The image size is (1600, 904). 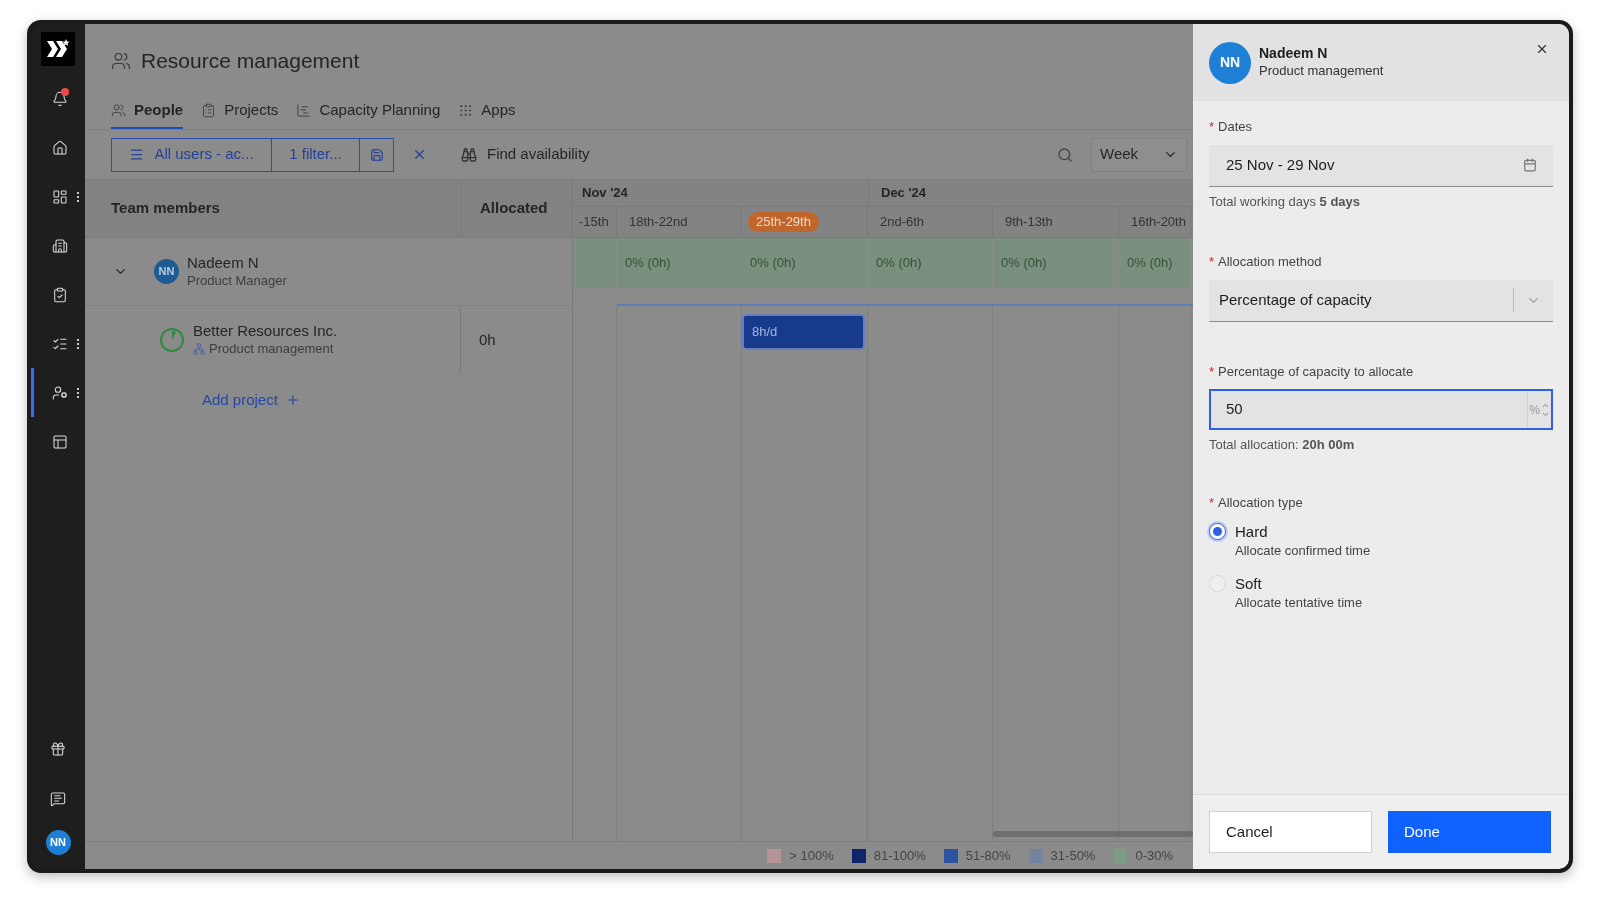 What do you see at coordinates (58, 842) in the screenshot?
I see `user-avatar: NN` at bounding box center [58, 842].